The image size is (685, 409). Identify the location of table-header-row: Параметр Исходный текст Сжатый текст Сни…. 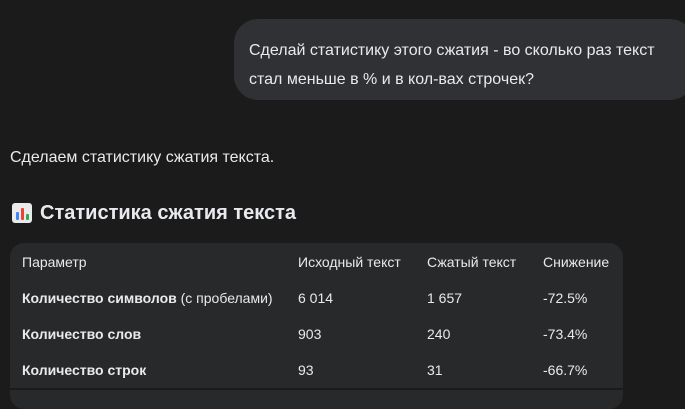
(316, 262).